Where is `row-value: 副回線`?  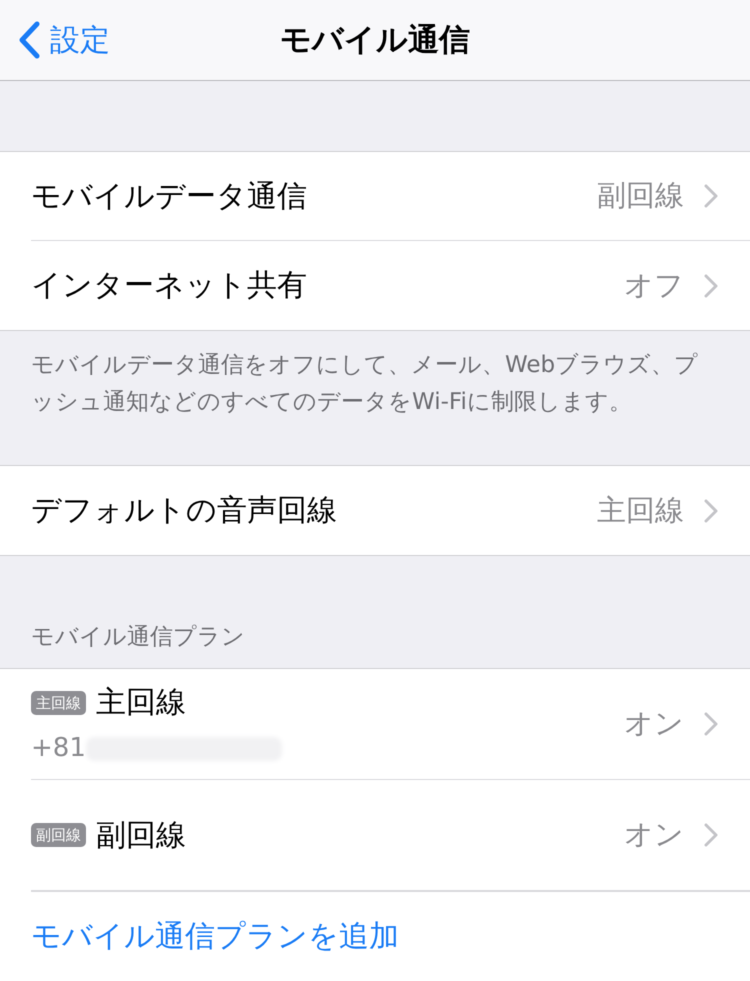
row-value: 副回線 is located at coordinates (640, 195).